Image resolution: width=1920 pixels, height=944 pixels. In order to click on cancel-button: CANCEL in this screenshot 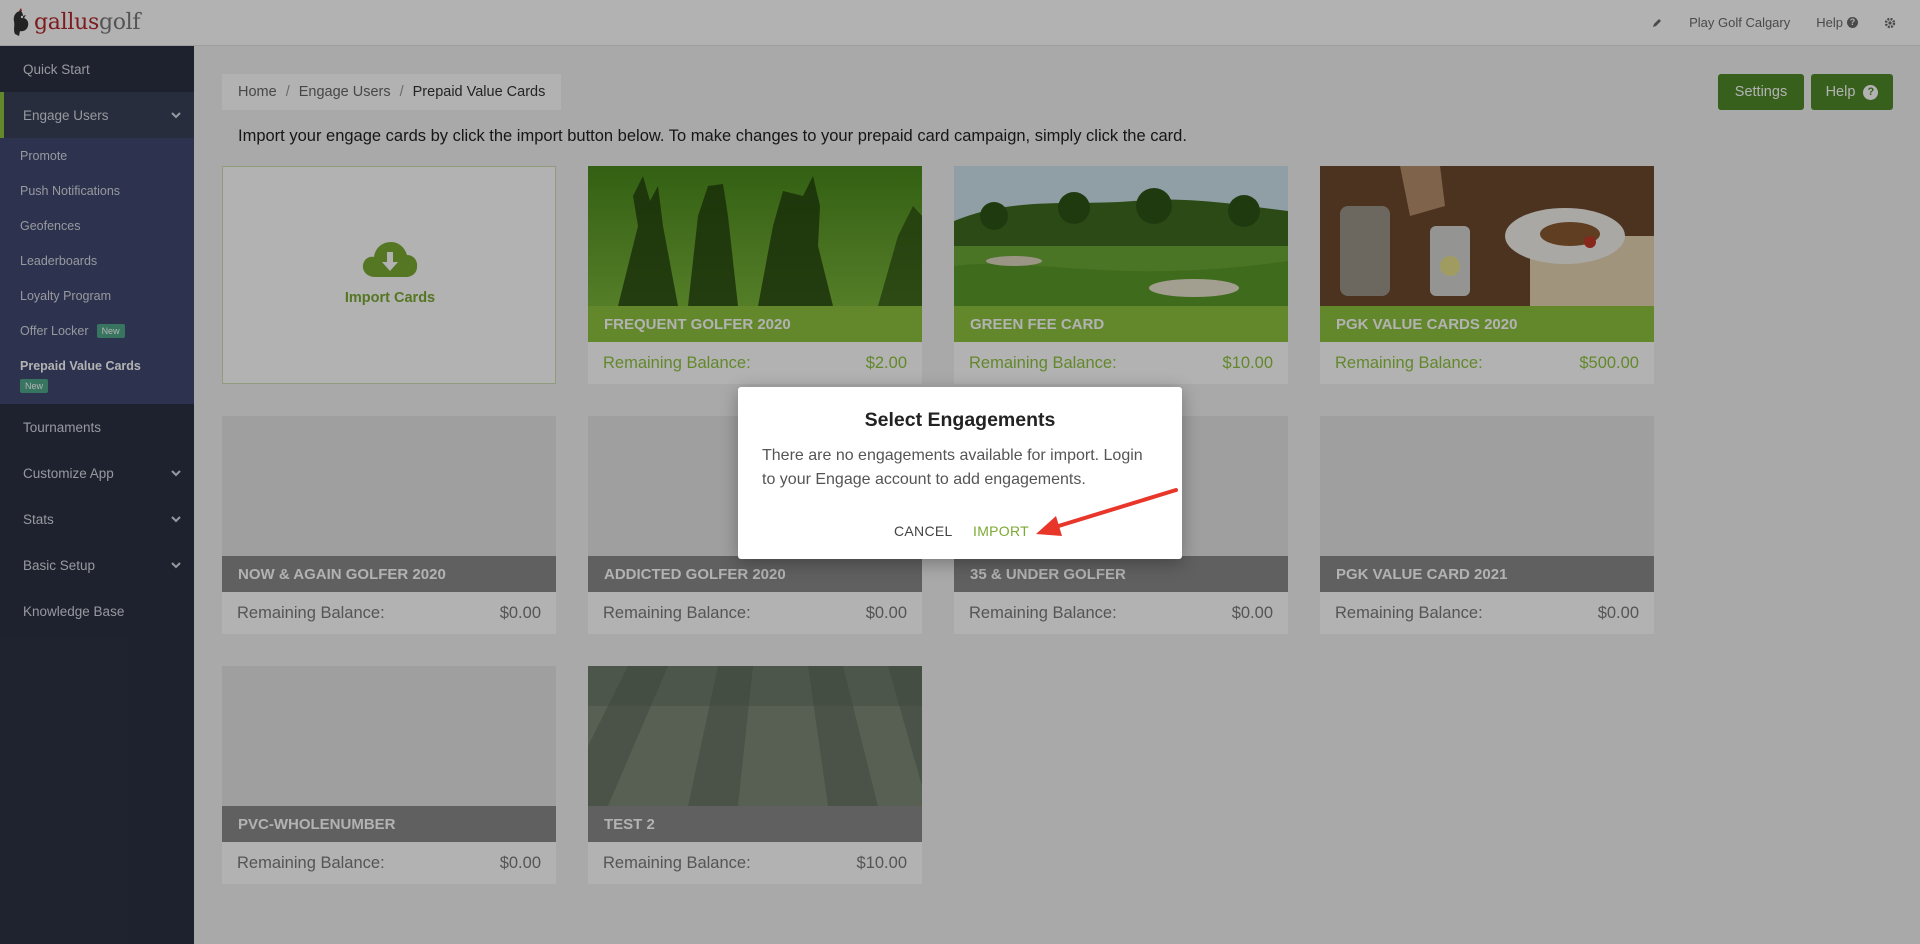, I will do `click(923, 531)`.